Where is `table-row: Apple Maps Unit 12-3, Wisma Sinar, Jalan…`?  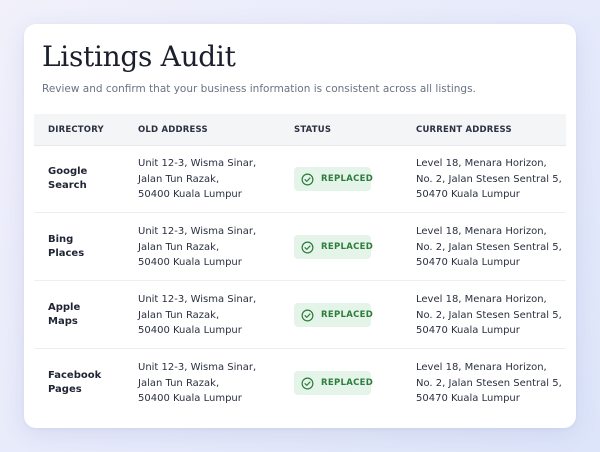
table-row: Apple Maps Unit 12-3, Wisma Sinar, Jalan… is located at coordinates (300, 315).